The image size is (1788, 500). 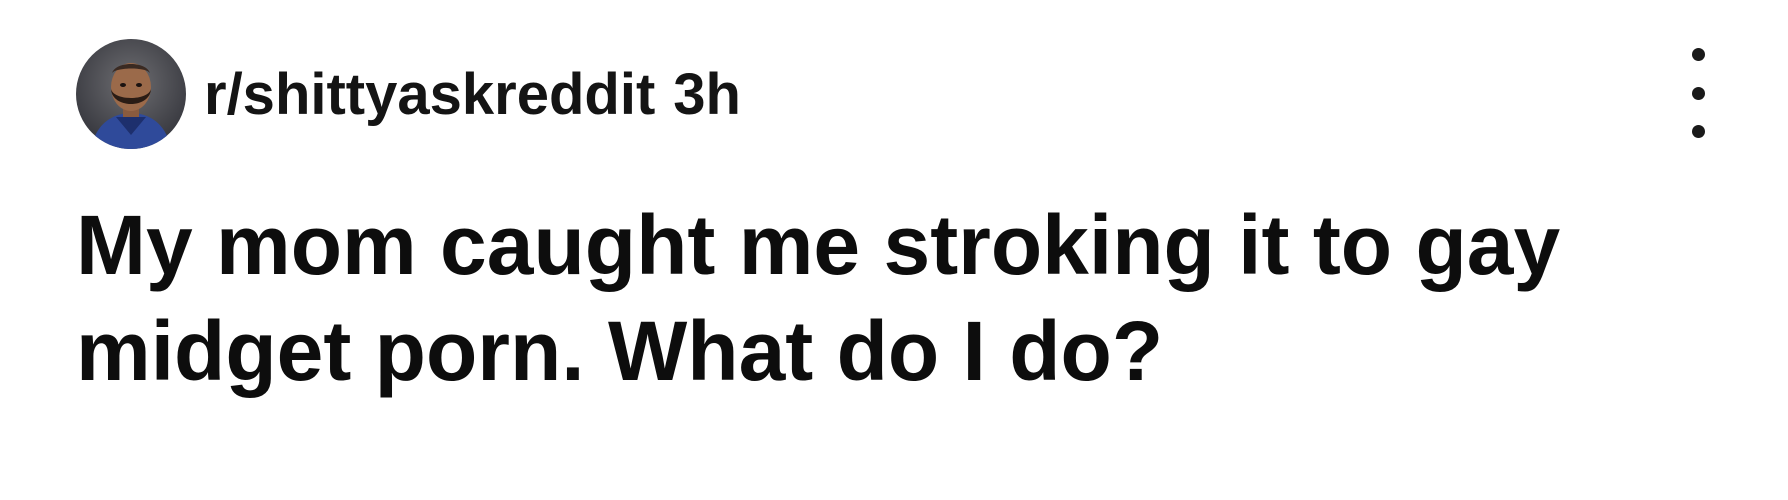 I want to click on avatar-image, so click(x=131, y=94).